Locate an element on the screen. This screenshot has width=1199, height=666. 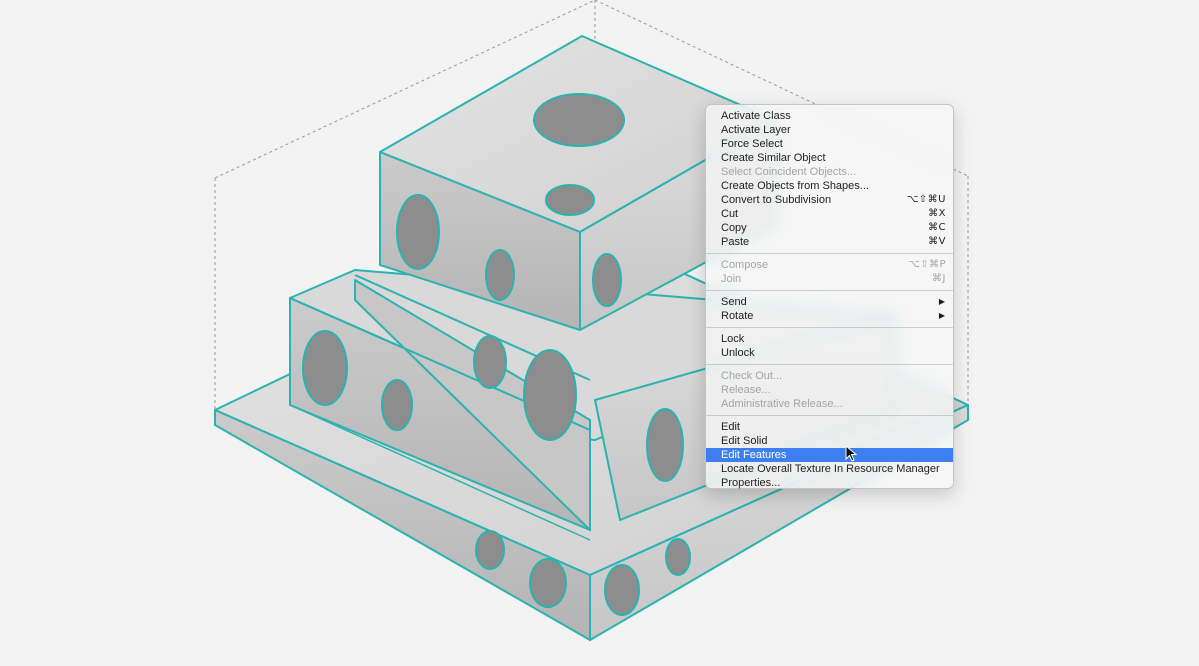
menu-item-label: Unlock is located at coordinates (738, 353).